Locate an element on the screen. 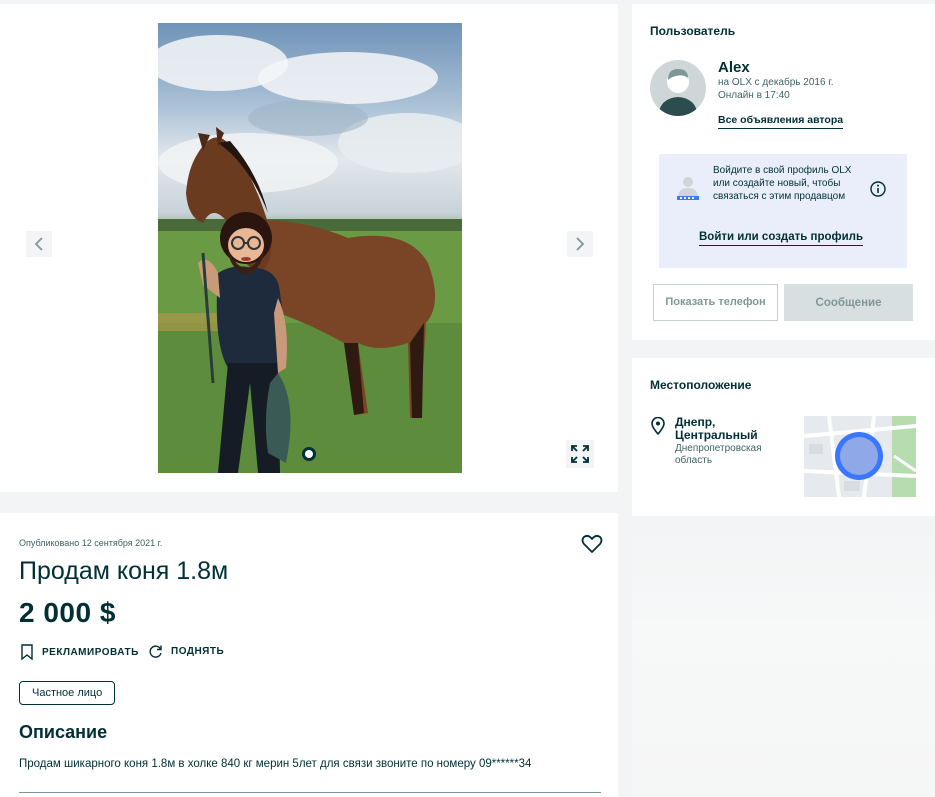 This screenshot has width=935, height=797. raise-button: ПОДНЯТЬ is located at coordinates (186, 651).